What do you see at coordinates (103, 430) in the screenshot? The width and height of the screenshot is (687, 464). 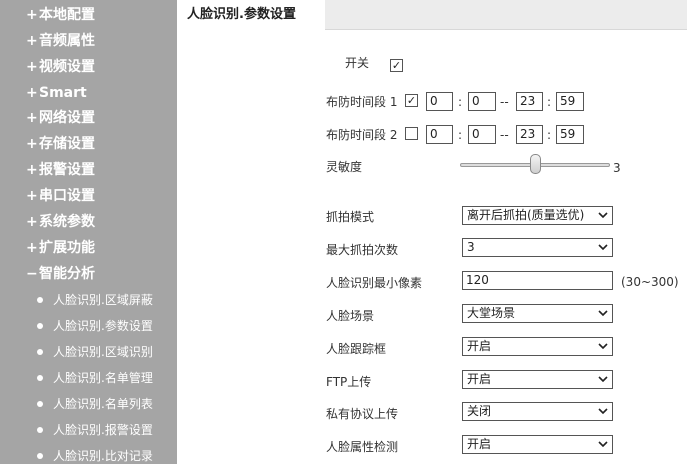 I see `sub-item-label: 人脸识别.报警设置` at bounding box center [103, 430].